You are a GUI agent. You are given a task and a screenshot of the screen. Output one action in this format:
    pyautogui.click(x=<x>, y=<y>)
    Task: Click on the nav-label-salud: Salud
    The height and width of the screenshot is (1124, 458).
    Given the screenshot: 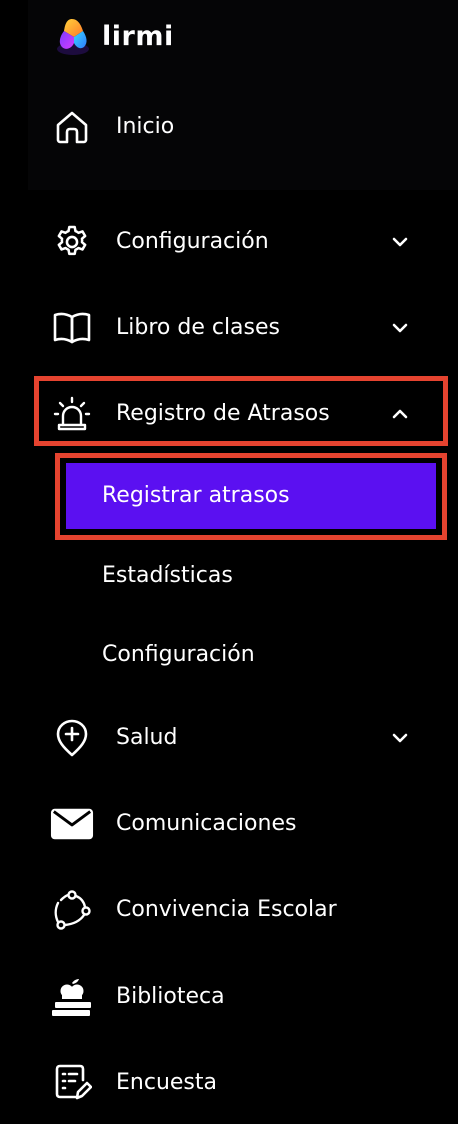 What is the action you would take?
    pyautogui.click(x=147, y=737)
    